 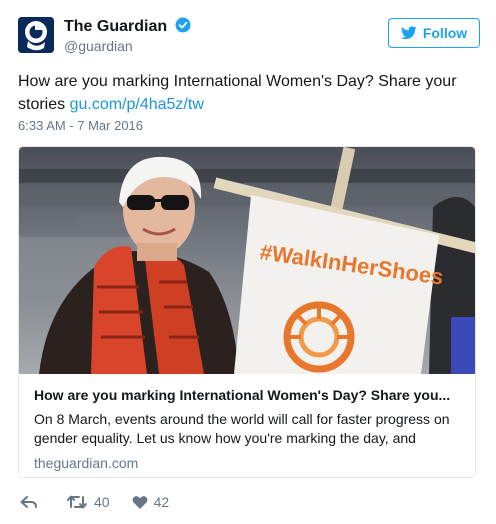 What do you see at coordinates (408, 33) in the screenshot?
I see `twitter-bird-icon` at bounding box center [408, 33].